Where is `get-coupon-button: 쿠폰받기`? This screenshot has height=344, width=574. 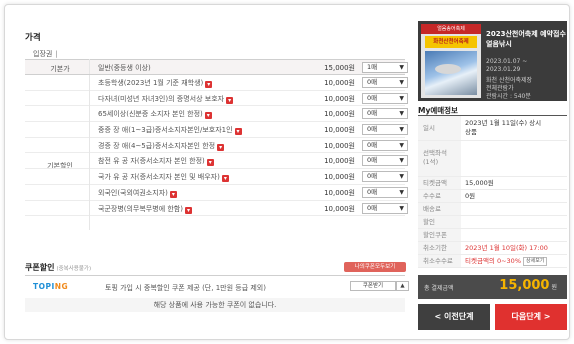 get-coupon-button: 쿠폰받기 is located at coordinates (373, 286).